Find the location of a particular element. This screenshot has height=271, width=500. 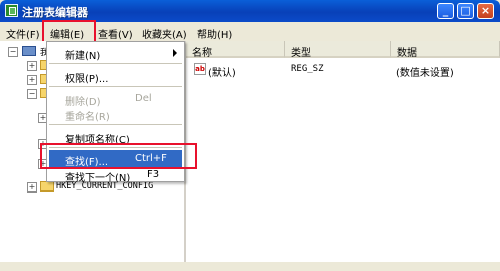

column-header-data: 数据 is located at coordinates (445, 50).